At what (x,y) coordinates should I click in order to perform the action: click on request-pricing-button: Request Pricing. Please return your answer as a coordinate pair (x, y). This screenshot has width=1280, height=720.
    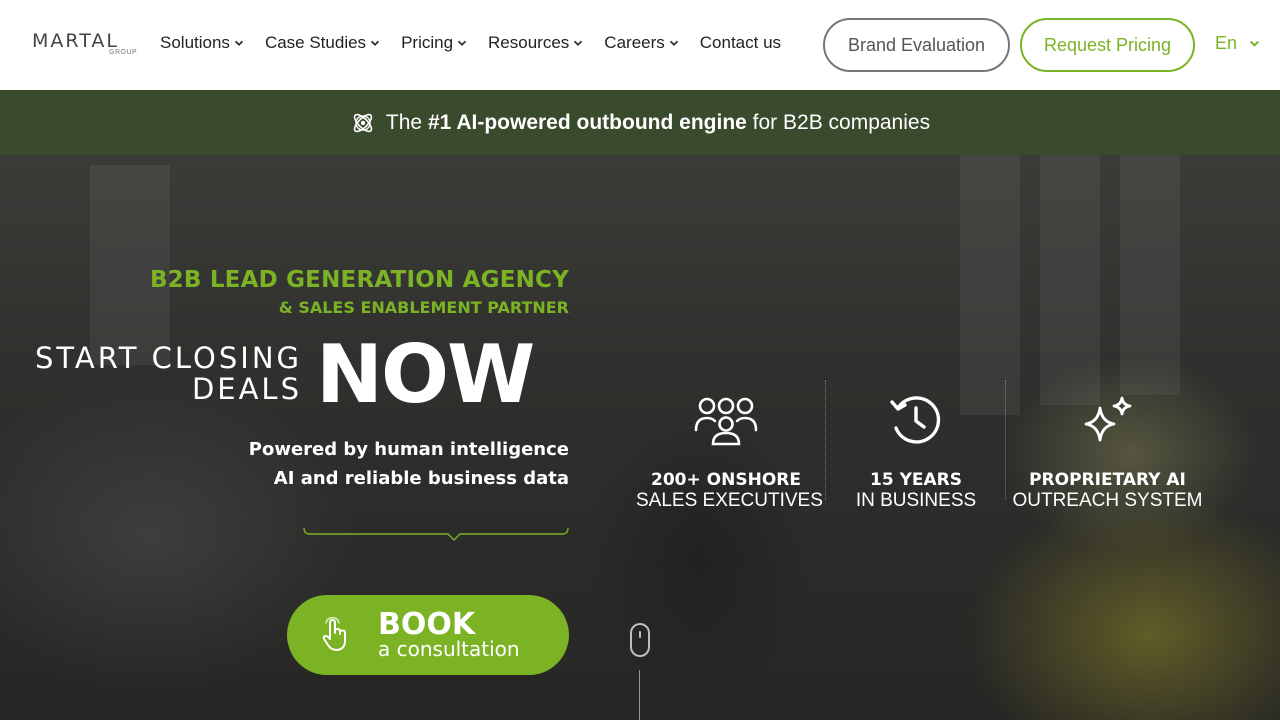
    Looking at the image, I should click on (1107, 45).